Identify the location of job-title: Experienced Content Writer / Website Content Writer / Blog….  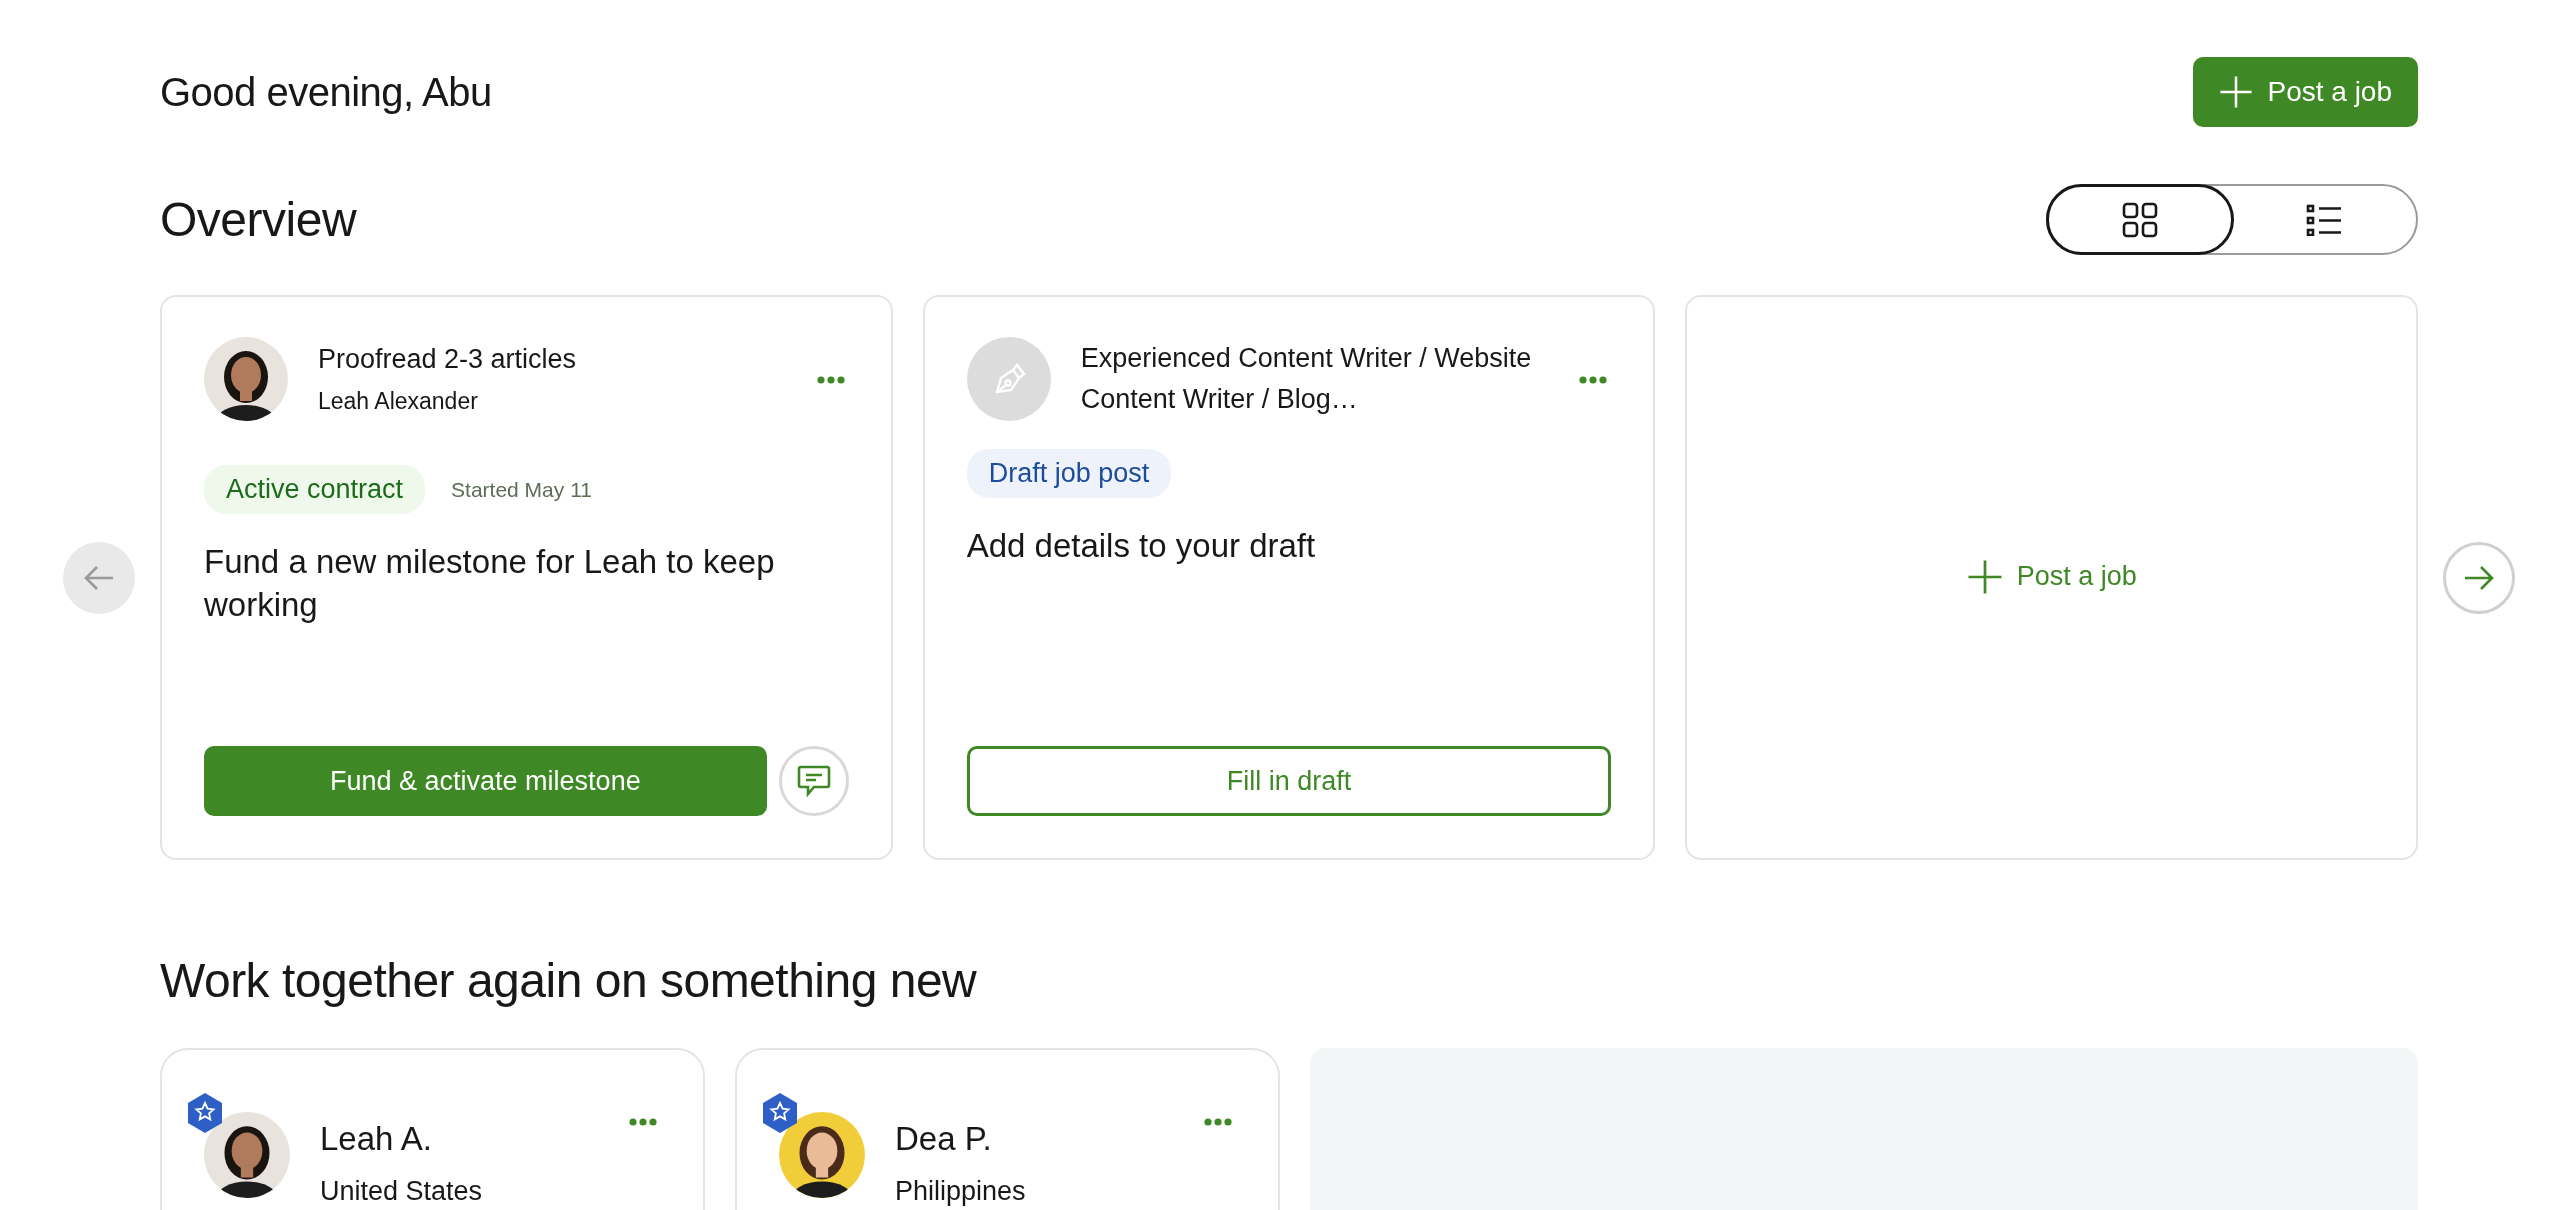
(1306, 379).